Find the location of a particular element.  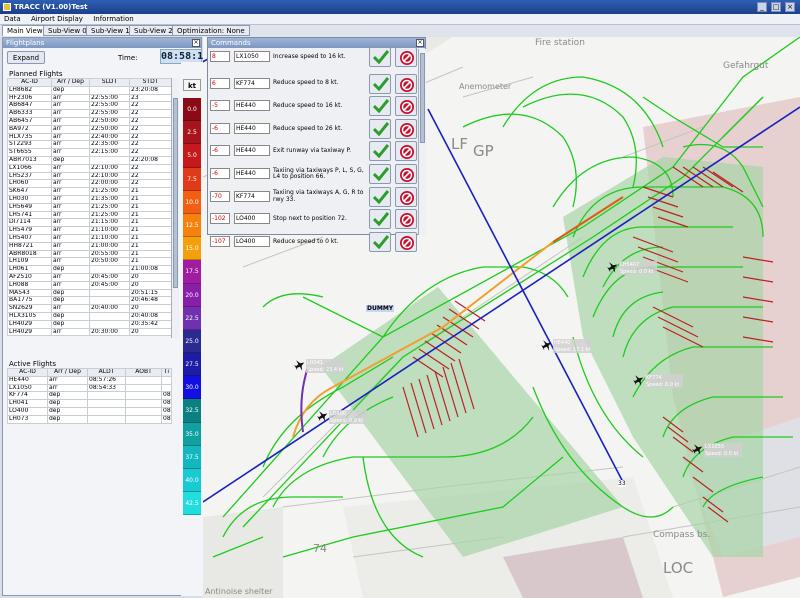

table-row: LH5649 arr 21:25:00 21 is located at coordinates (89, 207).